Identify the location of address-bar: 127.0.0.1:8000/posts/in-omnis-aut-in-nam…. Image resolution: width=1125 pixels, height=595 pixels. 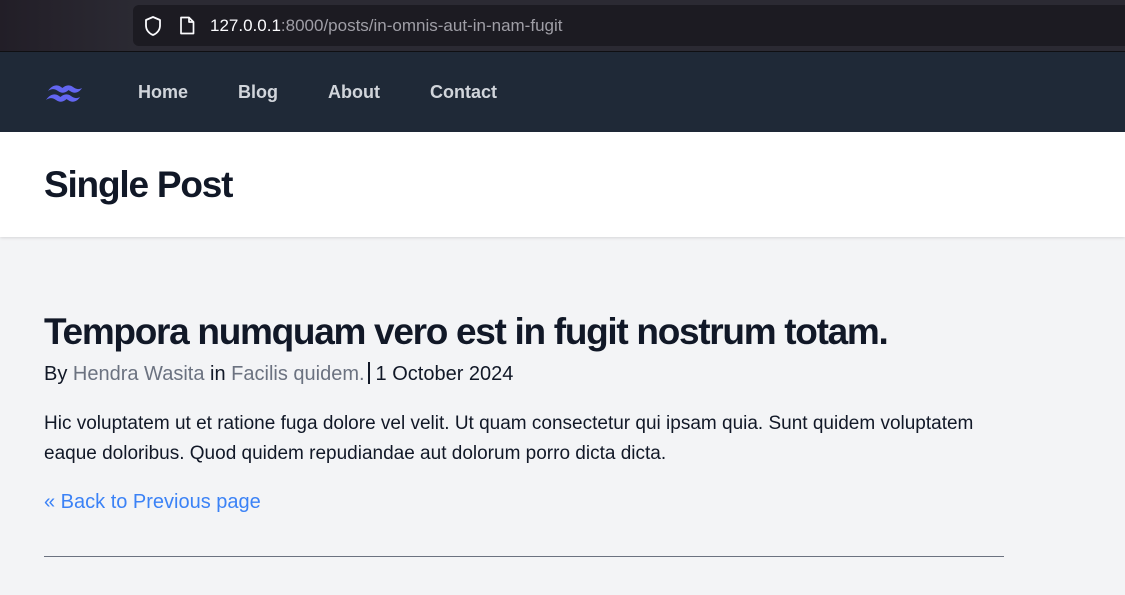
(629, 25).